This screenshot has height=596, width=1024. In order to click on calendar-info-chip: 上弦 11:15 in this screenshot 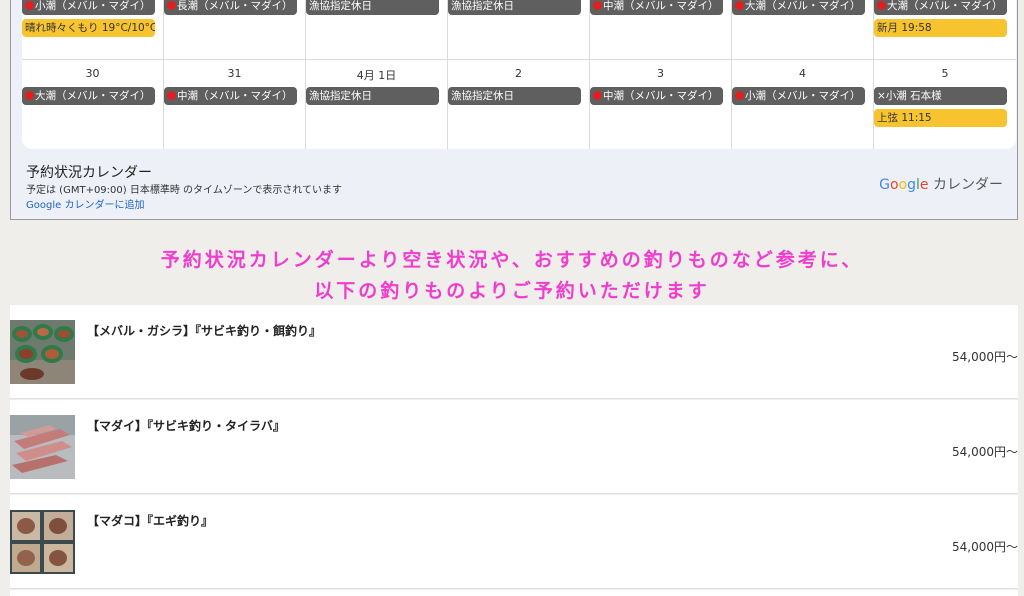, I will do `click(940, 118)`.